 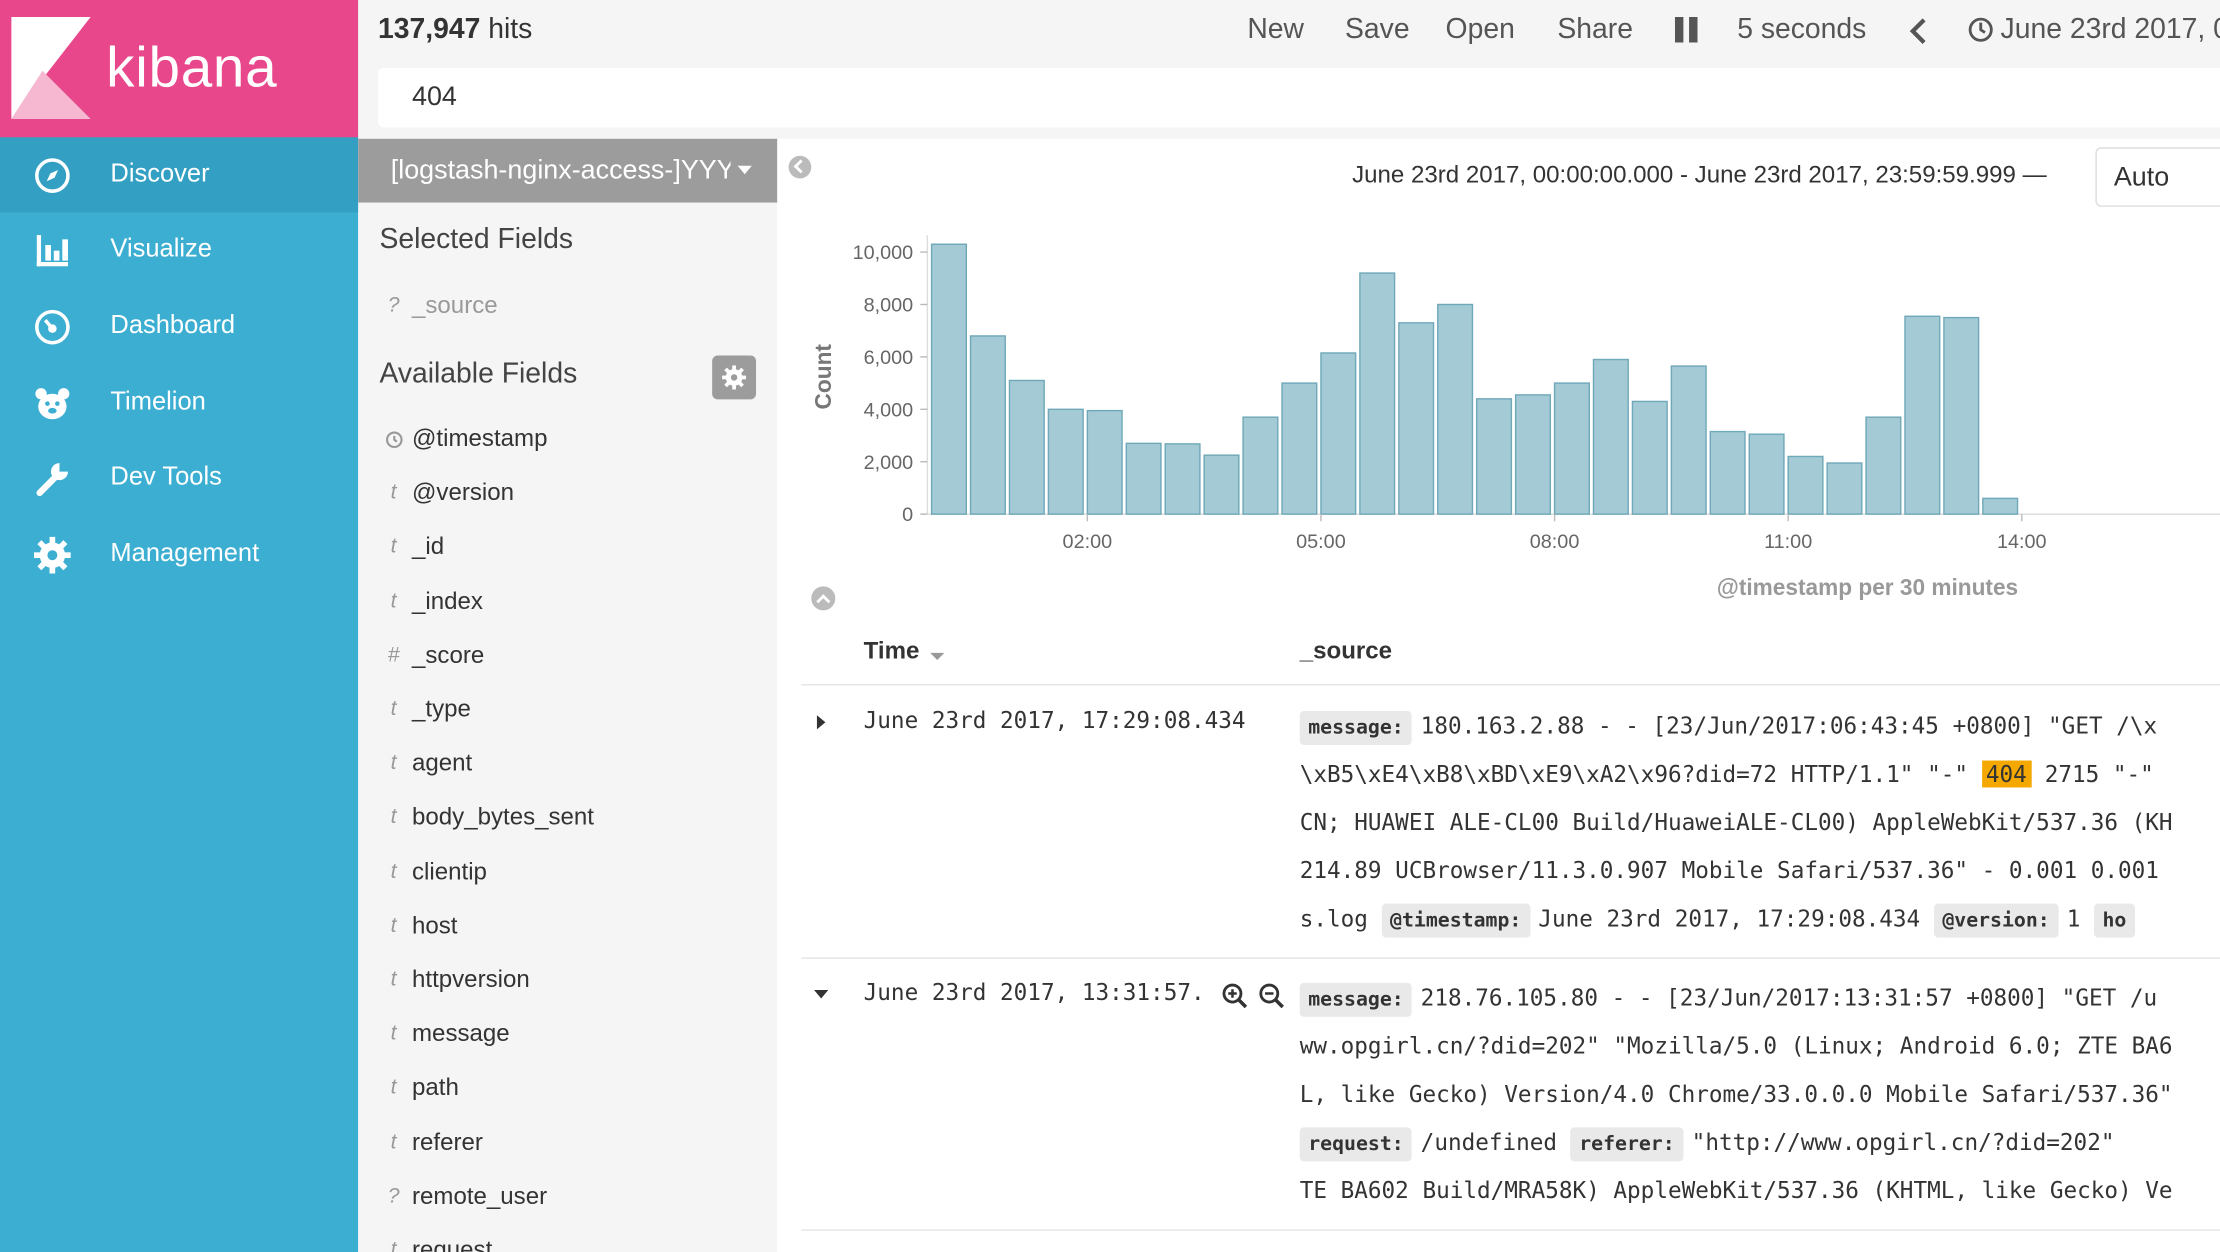 What do you see at coordinates (821, 994) in the screenshot?
I see `caret-down-icon` at bounding box center [821, 994].